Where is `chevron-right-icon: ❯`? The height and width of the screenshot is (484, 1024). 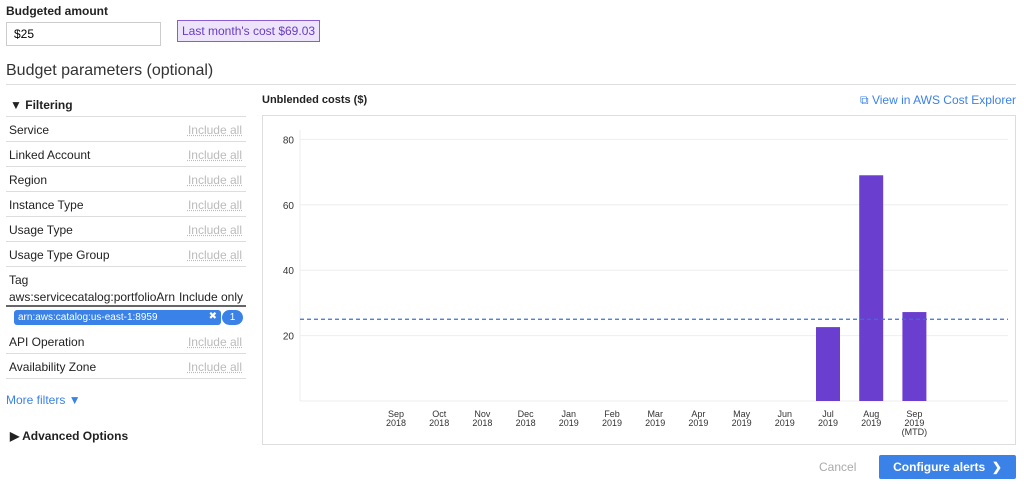 chevron-right-icon: ❯ is located at coordinates (996, 467).